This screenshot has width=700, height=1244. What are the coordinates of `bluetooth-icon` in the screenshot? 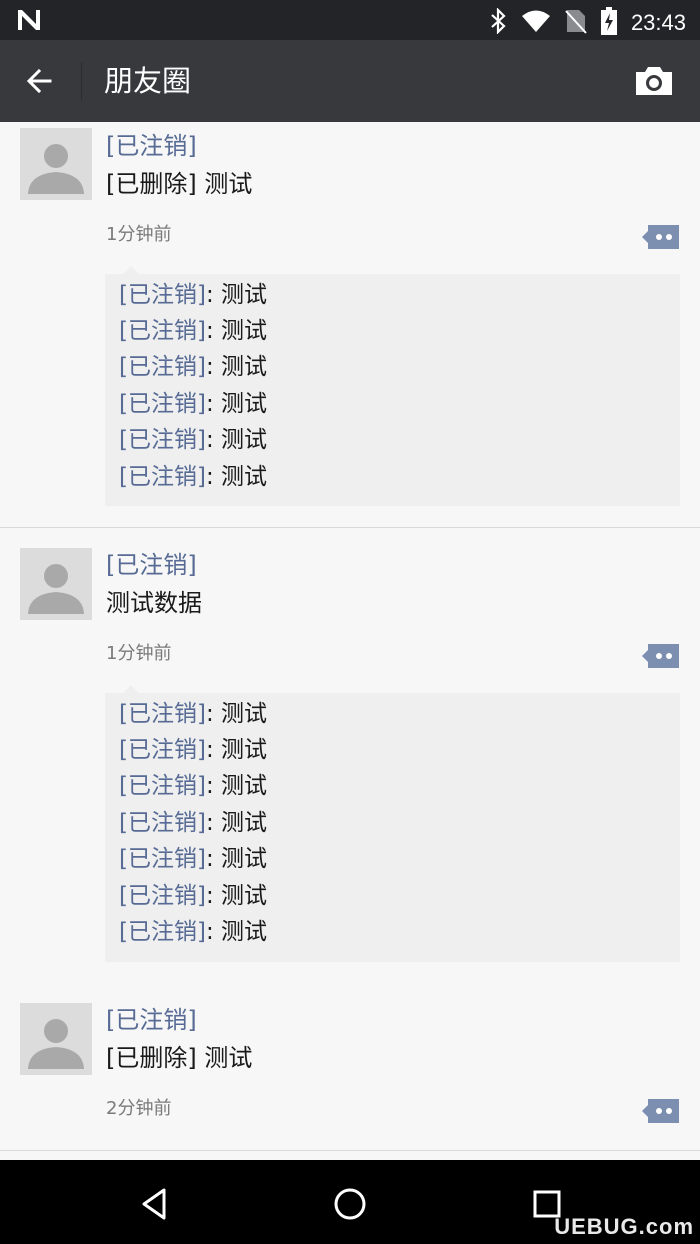 It's located at (498, 22).